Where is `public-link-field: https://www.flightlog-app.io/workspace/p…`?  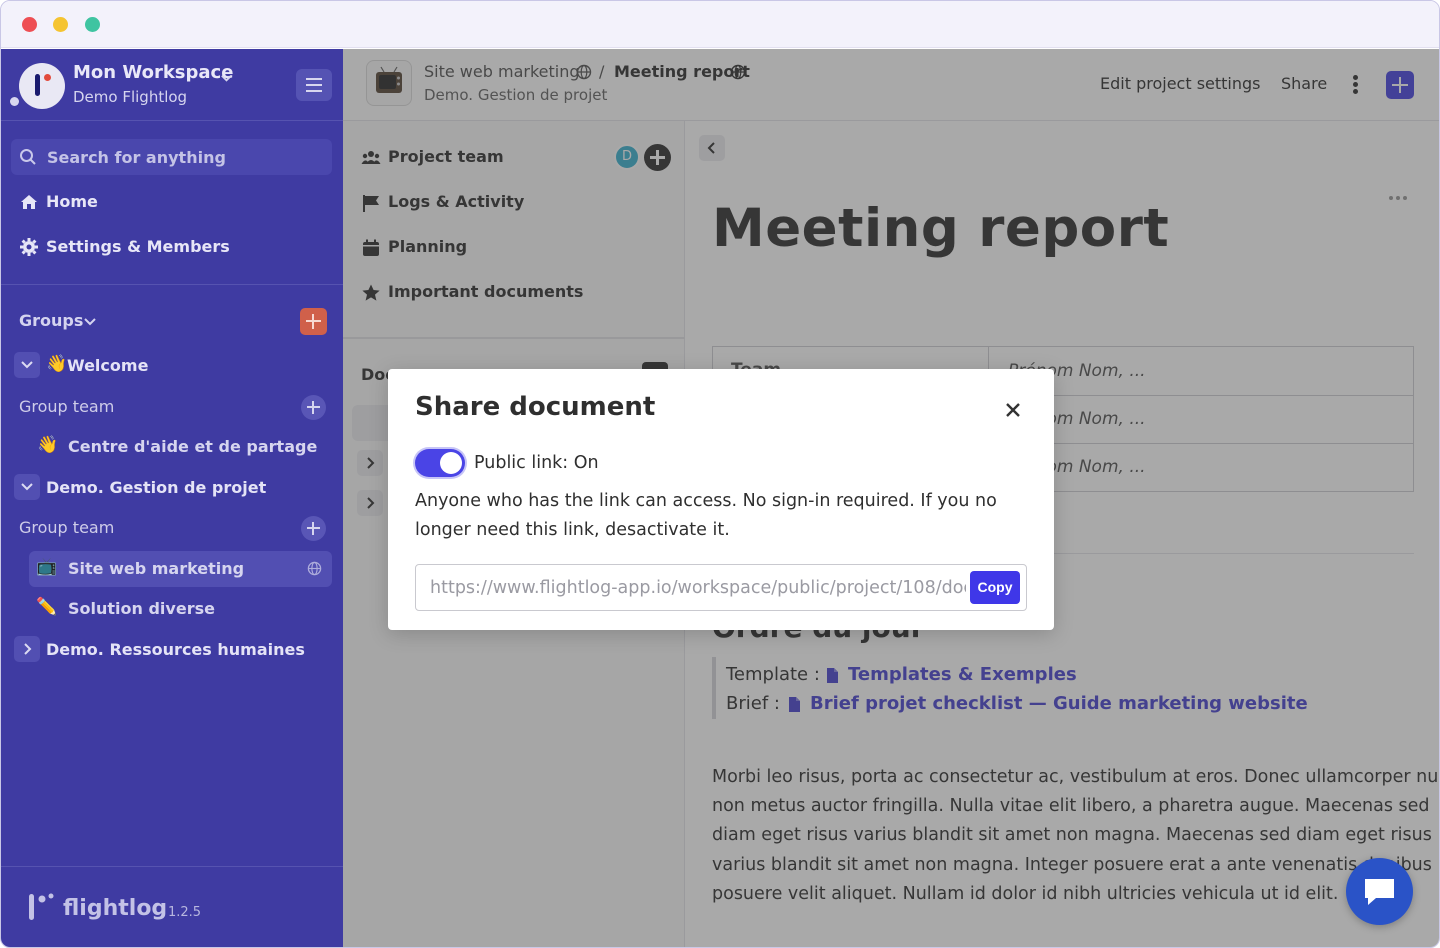 public-link-field: https://www.flightlog-app.io/workspace/p… is located at coordinates (721, 587).